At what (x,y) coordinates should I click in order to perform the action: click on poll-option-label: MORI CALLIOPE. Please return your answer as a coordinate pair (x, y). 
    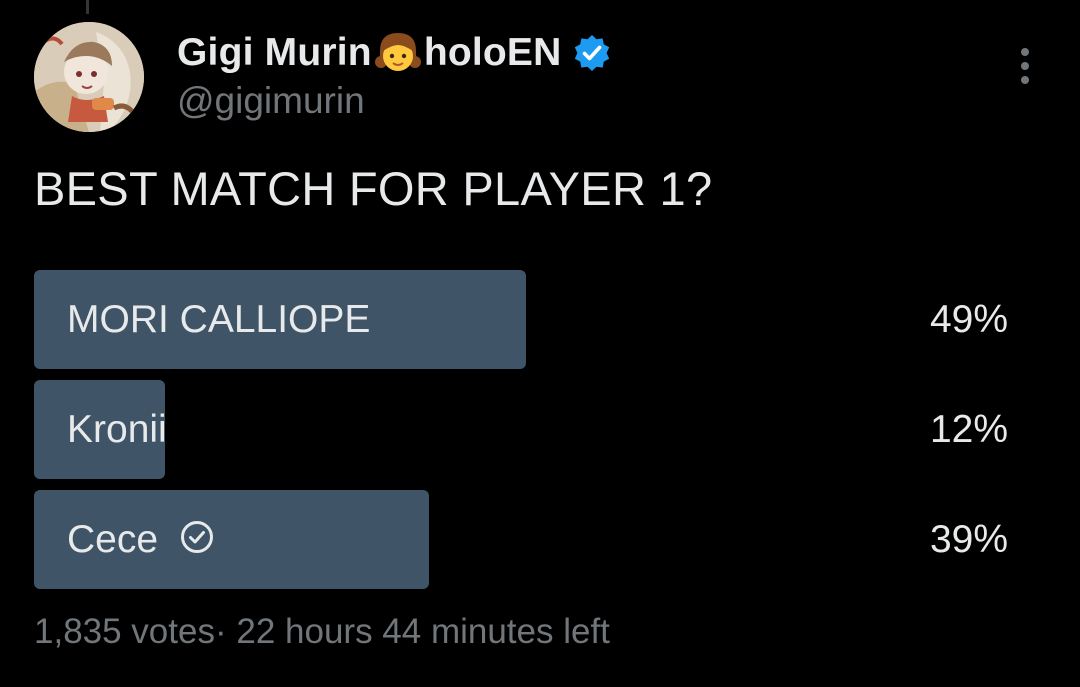
    Looking at the image, I should click on (218, 319).